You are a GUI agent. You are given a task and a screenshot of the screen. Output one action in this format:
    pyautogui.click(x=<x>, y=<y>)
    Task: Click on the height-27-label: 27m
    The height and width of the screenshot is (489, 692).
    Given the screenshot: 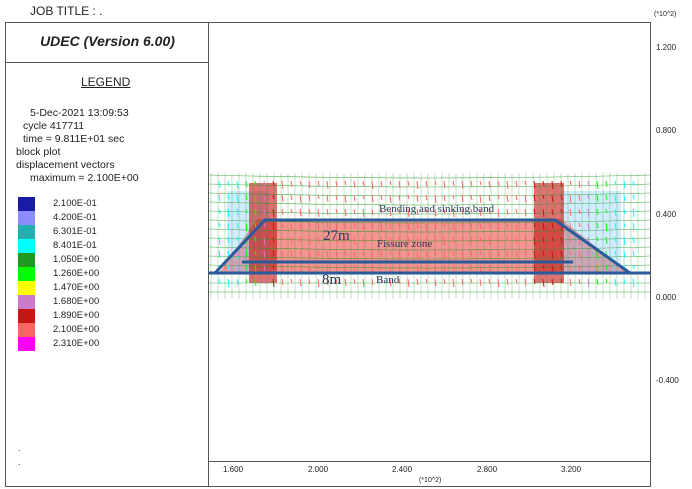 What is the action you would take?
    pyautogui.click(x=336, y=236)
    